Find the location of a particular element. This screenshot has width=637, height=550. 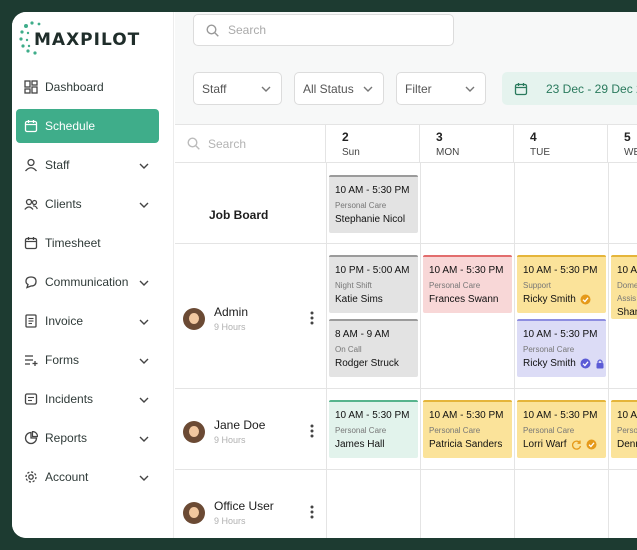

sidebar-item-timesheet: Timesheet is located at coordinates (87, 243).